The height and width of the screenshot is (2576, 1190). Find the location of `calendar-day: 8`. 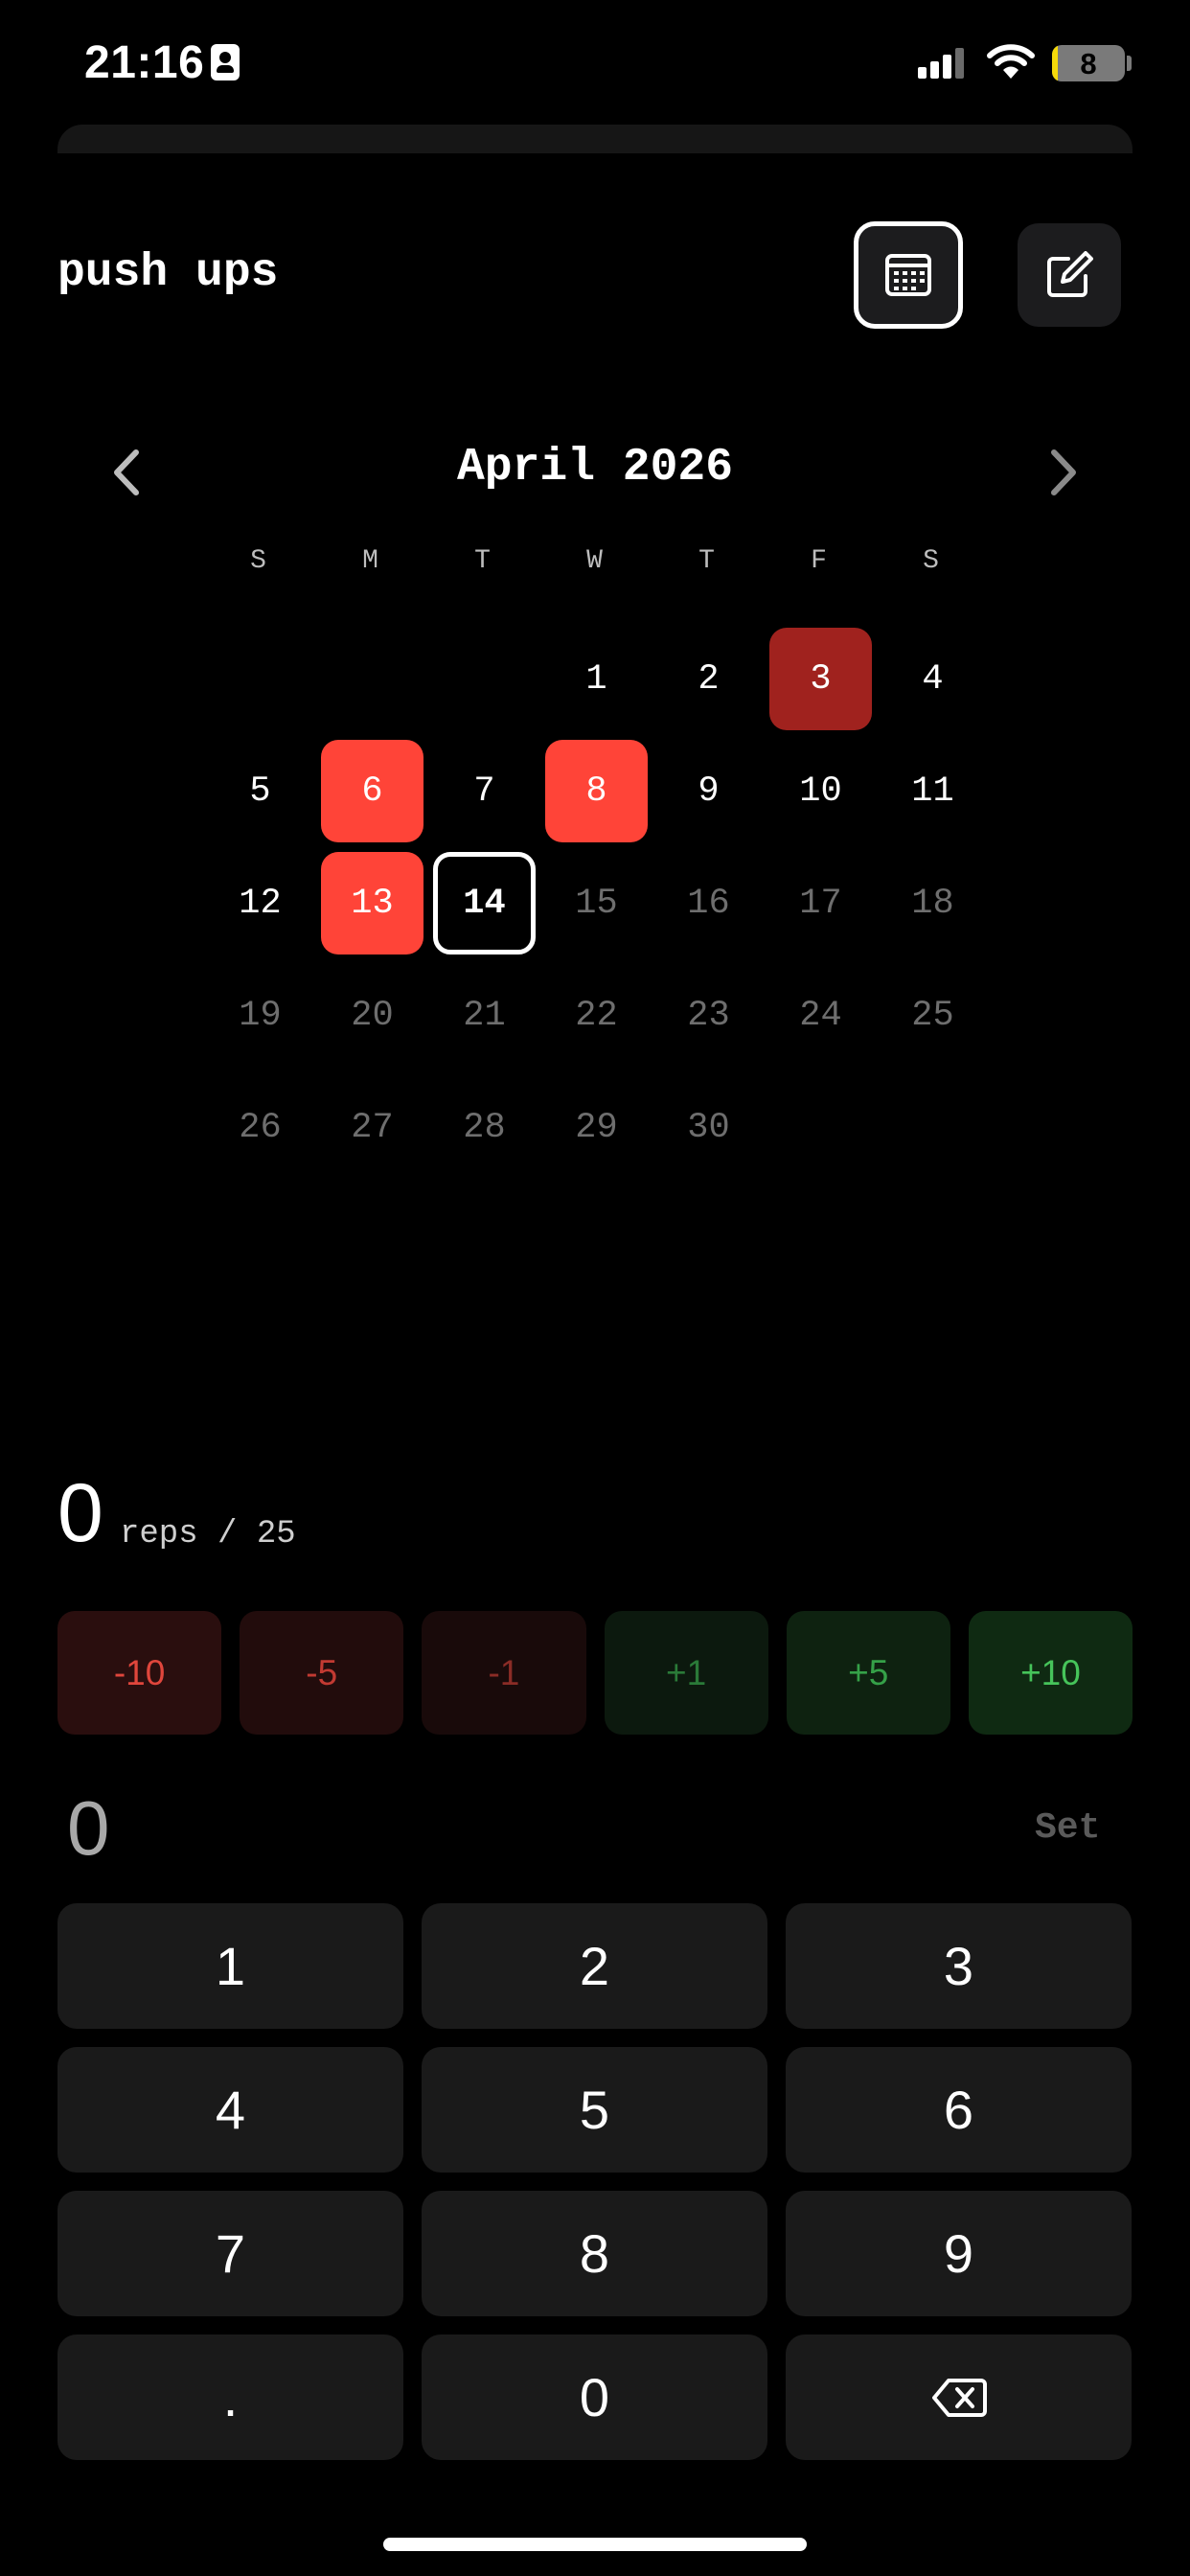

calendar-day: 8 is located at coordinates (596, 791).